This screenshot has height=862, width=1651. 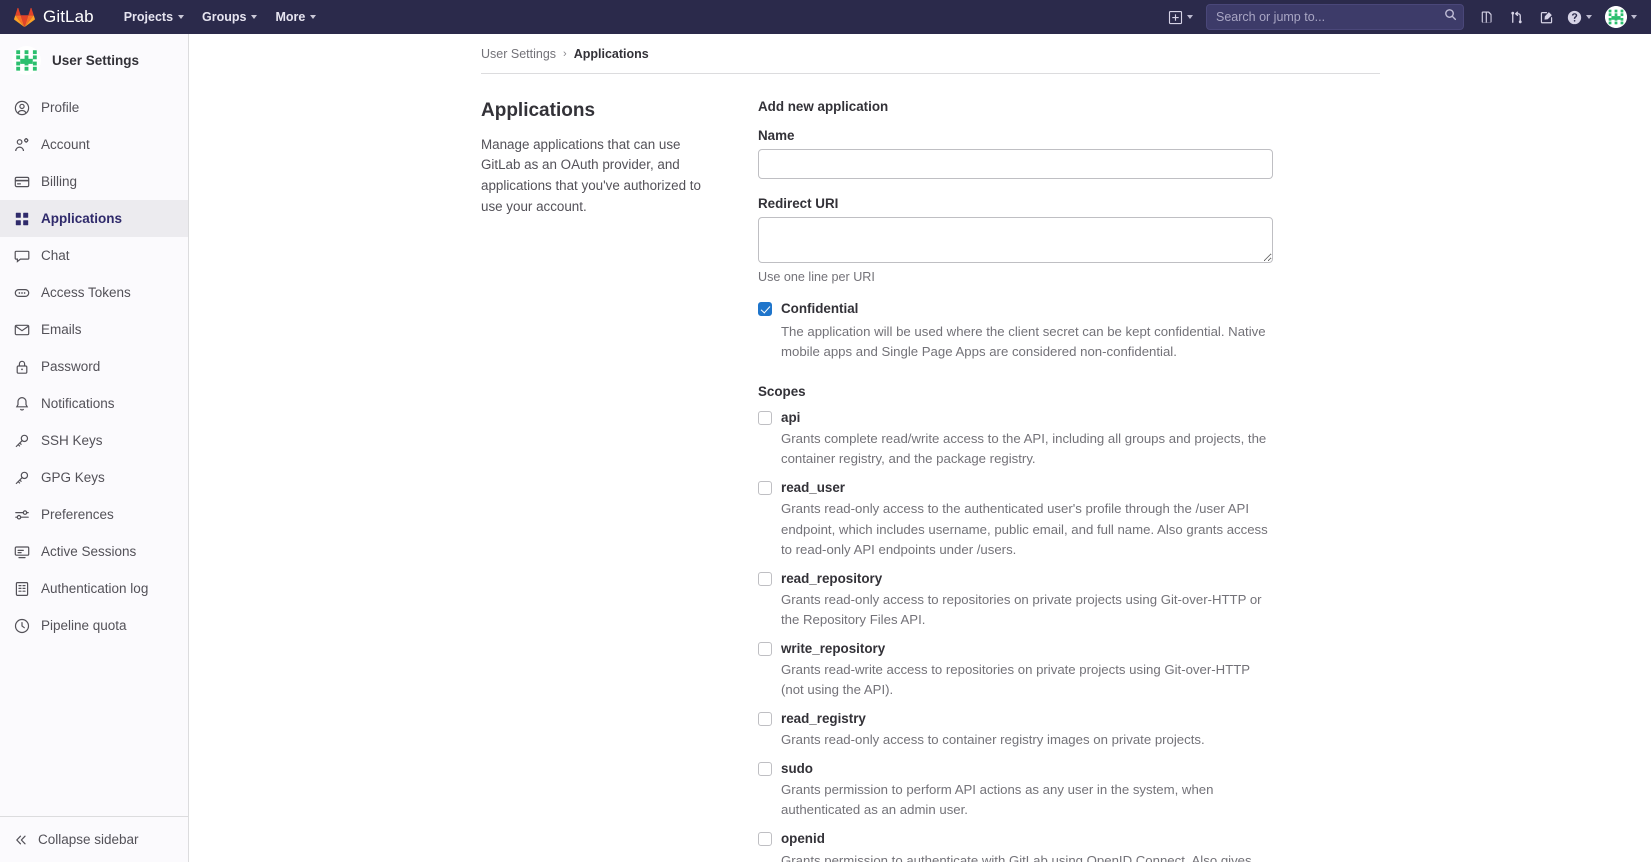 What do you see at coordinates (78, 403) in the screenshot?
I see `sidebar-item-label: Notifications` at bounding box center [78, 403].